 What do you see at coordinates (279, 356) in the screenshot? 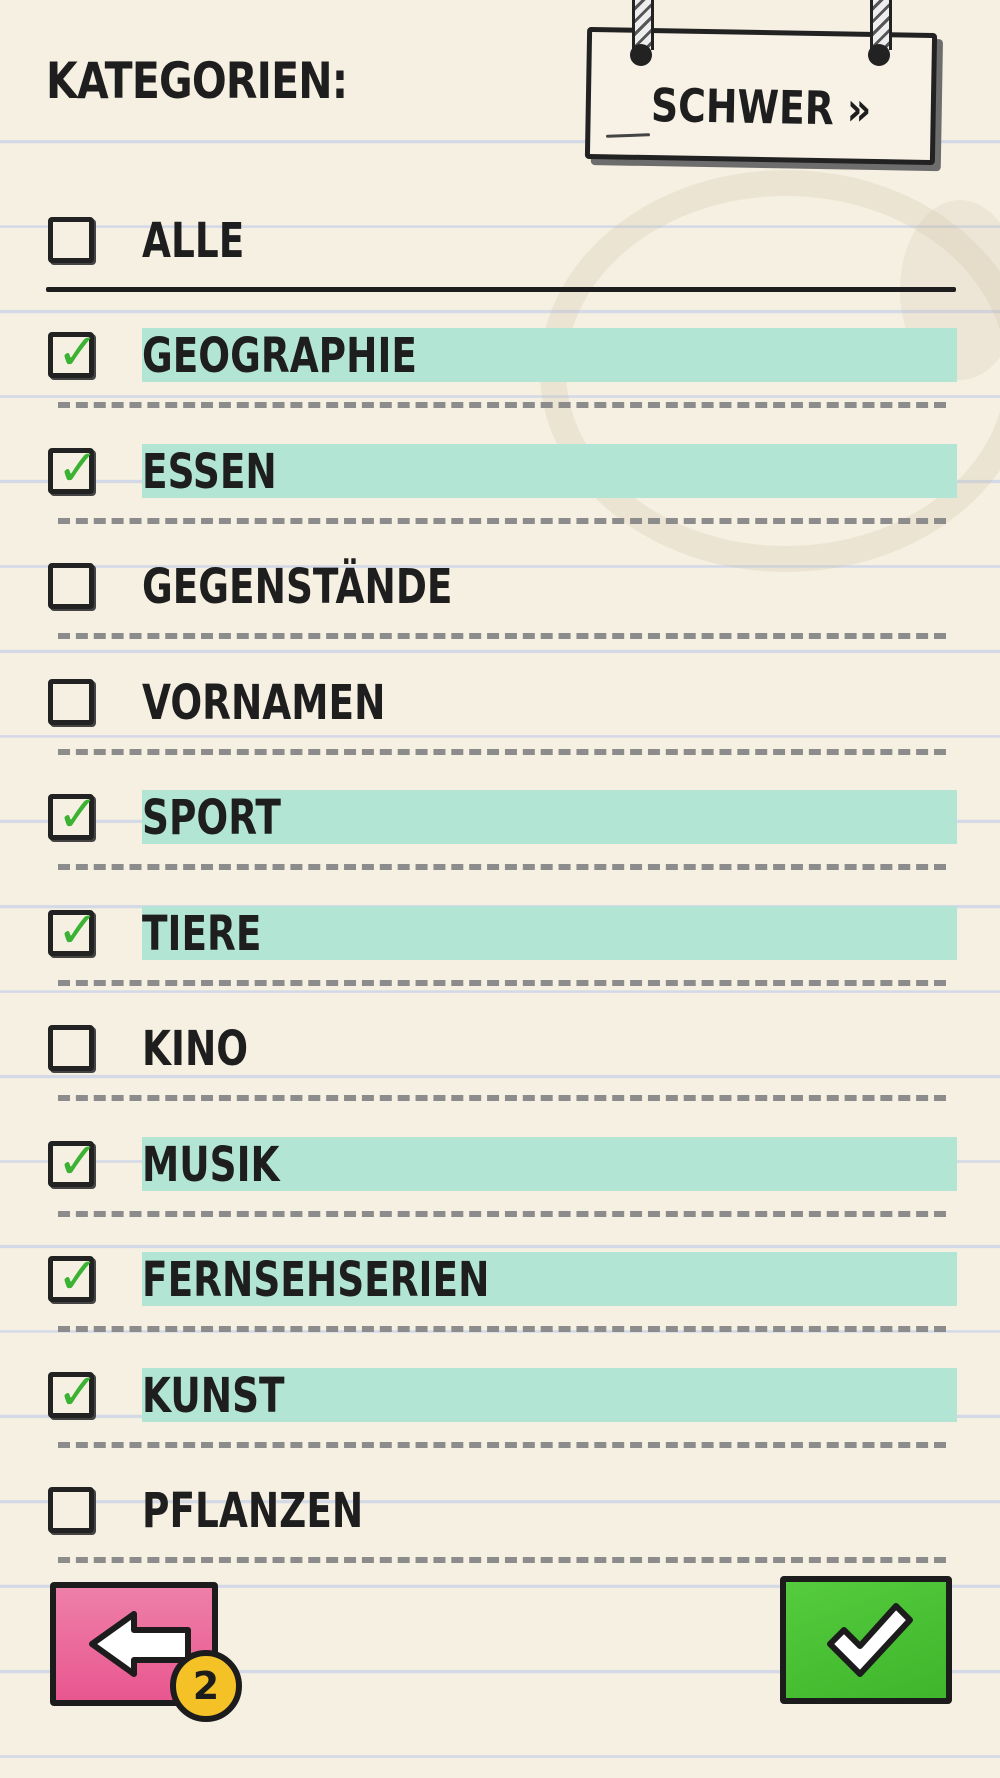
I see `category-label: GEOGRAPHIE` at bounding box center [279, 356].